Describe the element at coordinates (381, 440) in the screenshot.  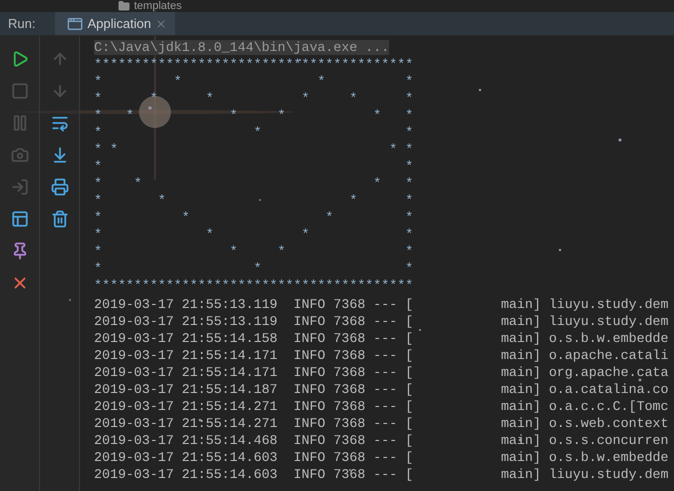
I see `log-line: 2019-03-17 21:55:14.468 INFO 7368 --- [ main] o.s.s.concurren` at that location.